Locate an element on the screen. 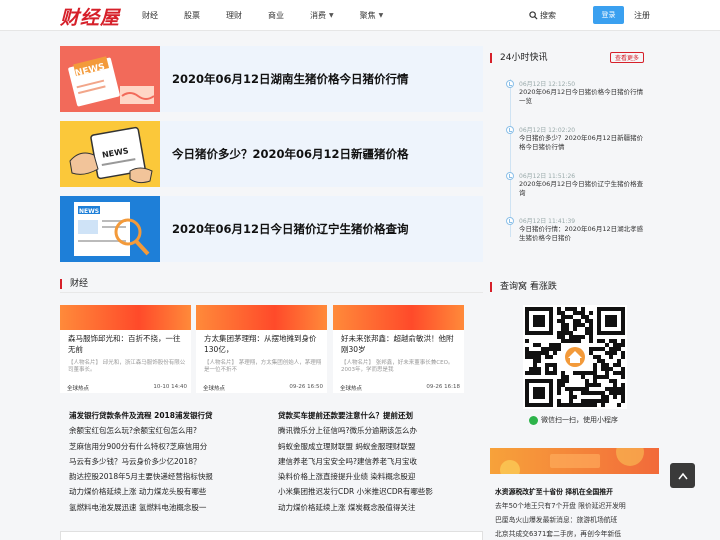 The height and width of the screenshot is (540, 720). nav-label: 财经 is located at coordinates (150, 15).